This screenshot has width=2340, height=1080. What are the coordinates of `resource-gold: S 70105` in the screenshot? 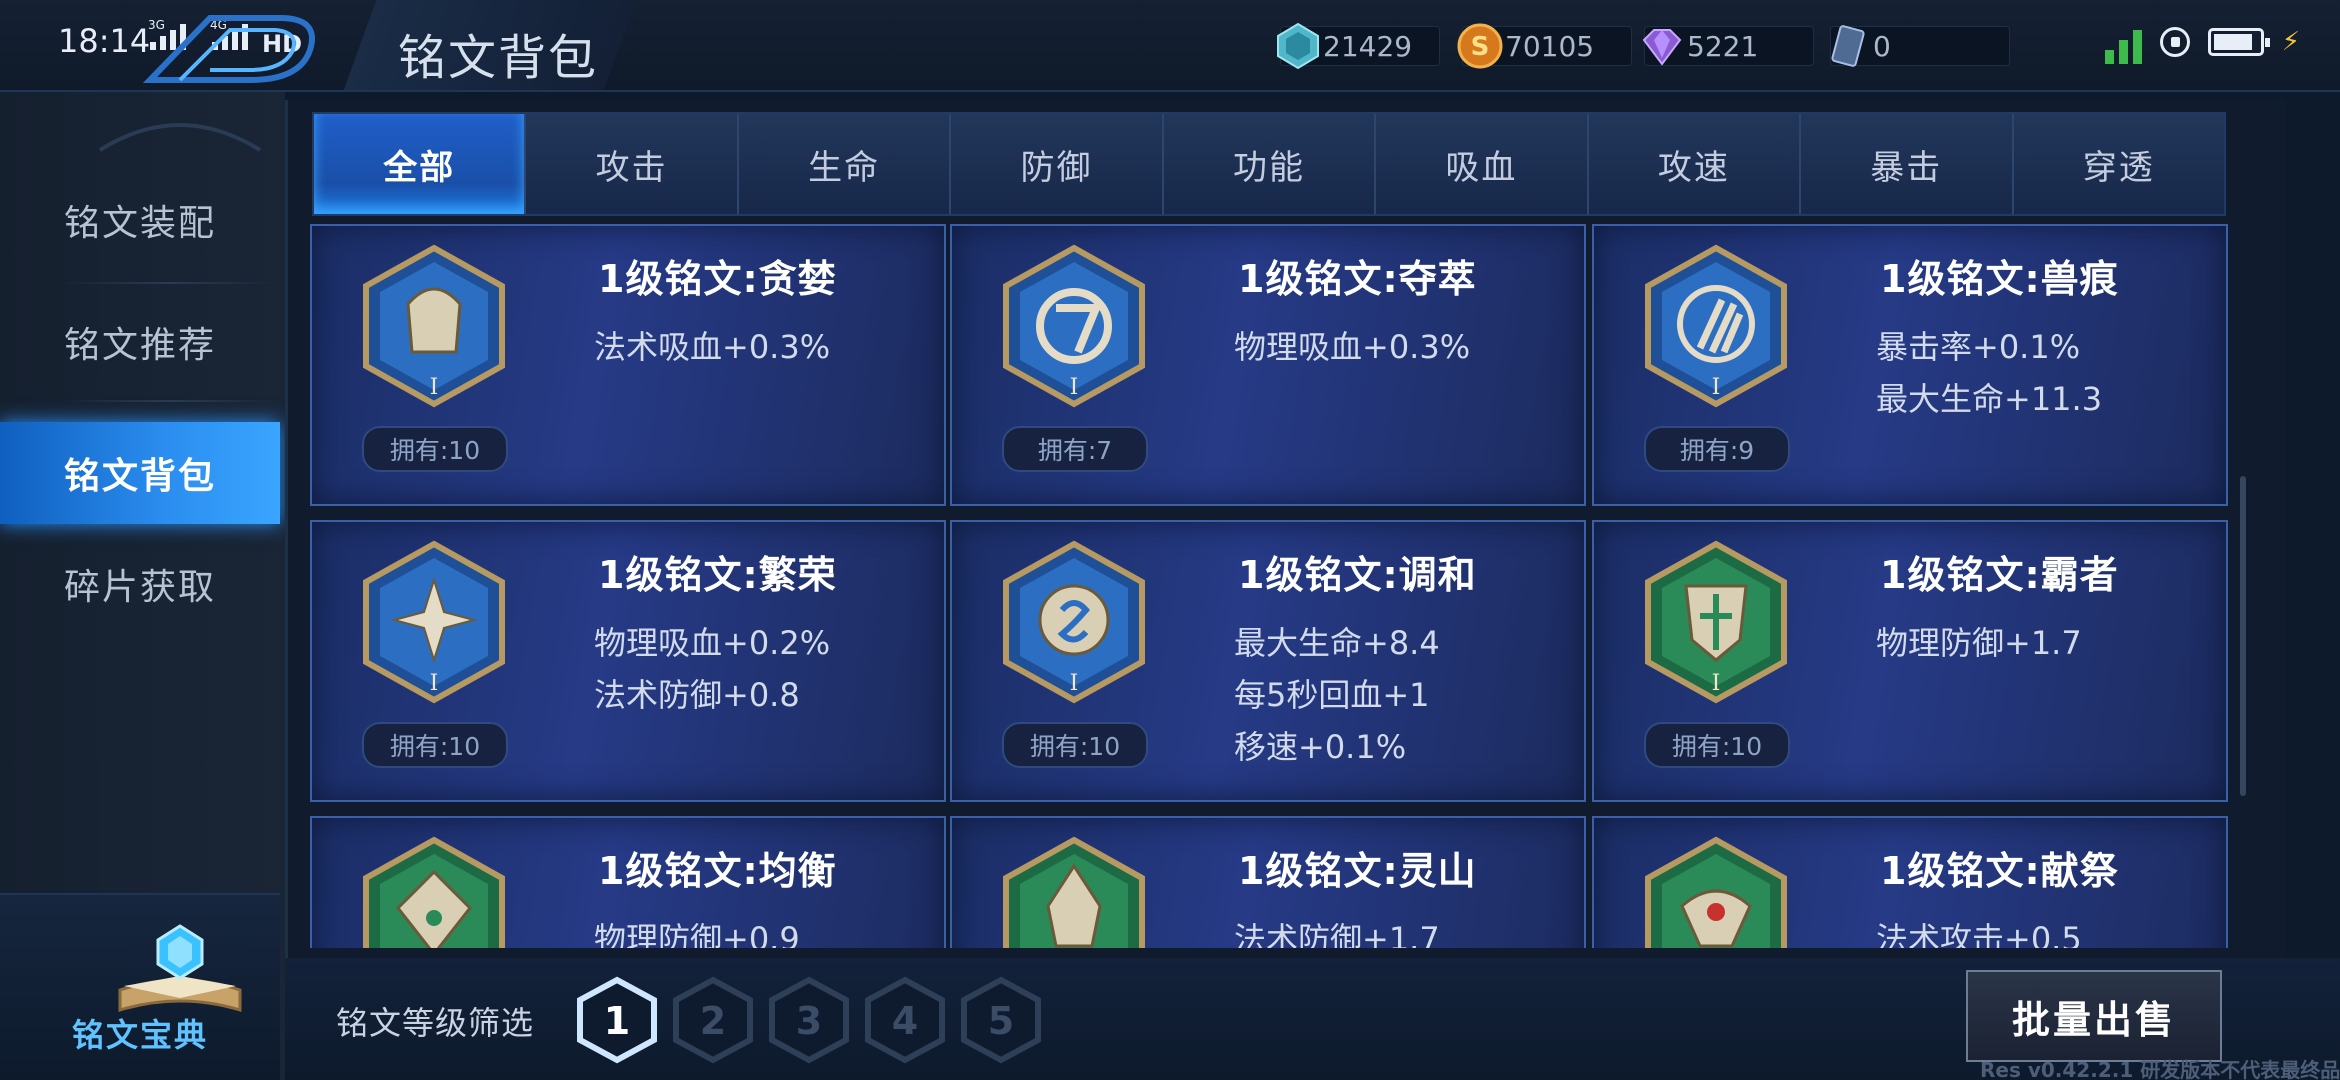 It's located at (1544, 46).